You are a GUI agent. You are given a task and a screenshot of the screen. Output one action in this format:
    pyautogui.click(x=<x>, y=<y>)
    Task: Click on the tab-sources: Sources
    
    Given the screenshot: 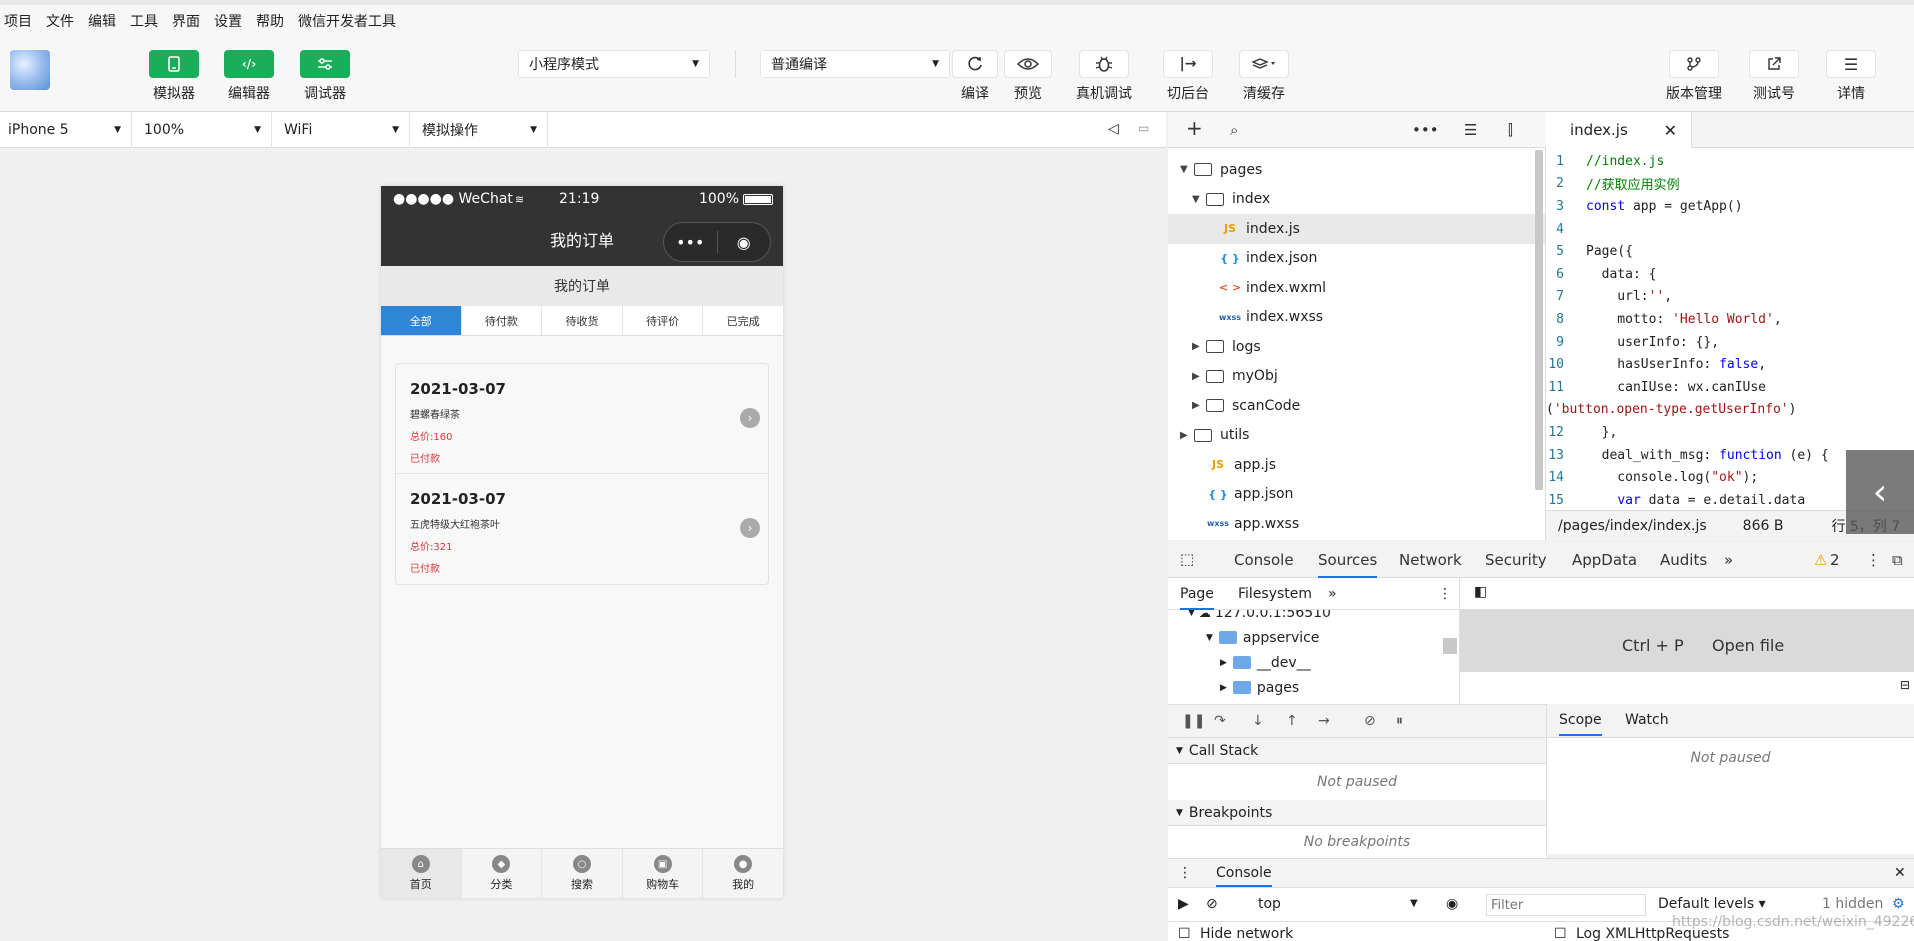 What is the action you would take?
    pyautogui.click(x=1348, y=564)
    